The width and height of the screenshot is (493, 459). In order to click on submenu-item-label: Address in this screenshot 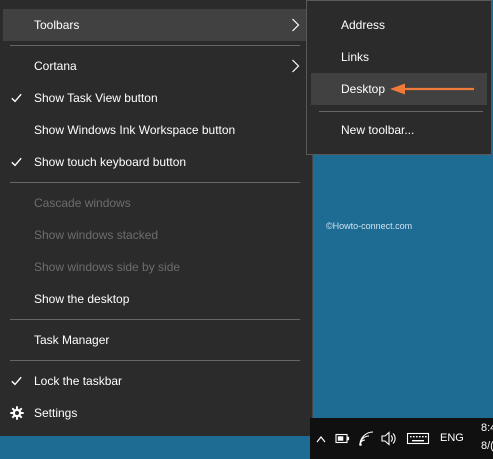, I will do `click(363, 25)`.